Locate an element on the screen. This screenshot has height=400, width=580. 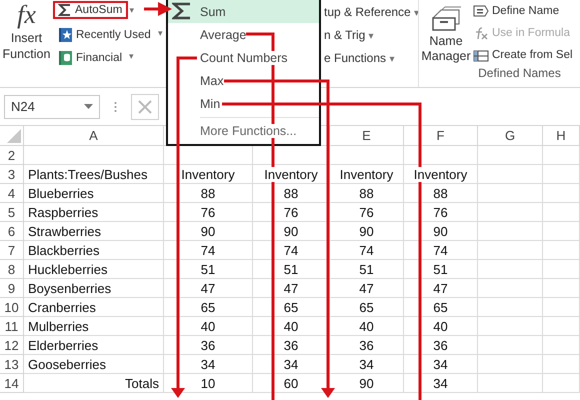
table-cell: Plants:Trees/Bushes is located at coordinates (88, 174).